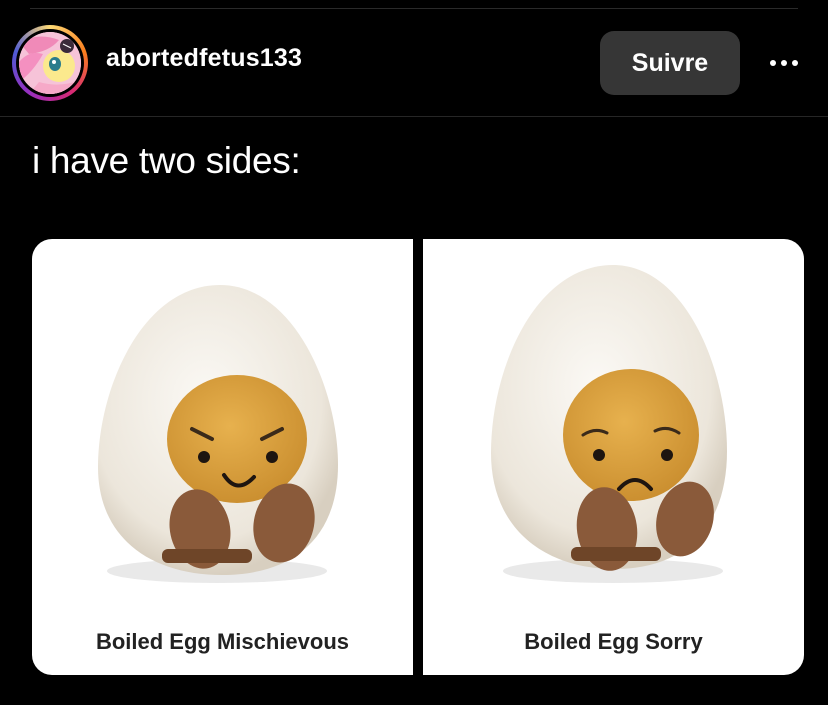  What do you see at coordinates (218, 434) in the screenshot?
I see `egg-plush-mischievous-image` at bounding box center [218, 434].